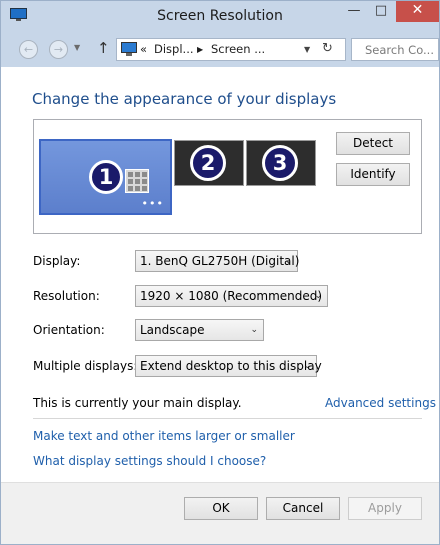  I want to click on minimize-button: —, so click(354, 11).